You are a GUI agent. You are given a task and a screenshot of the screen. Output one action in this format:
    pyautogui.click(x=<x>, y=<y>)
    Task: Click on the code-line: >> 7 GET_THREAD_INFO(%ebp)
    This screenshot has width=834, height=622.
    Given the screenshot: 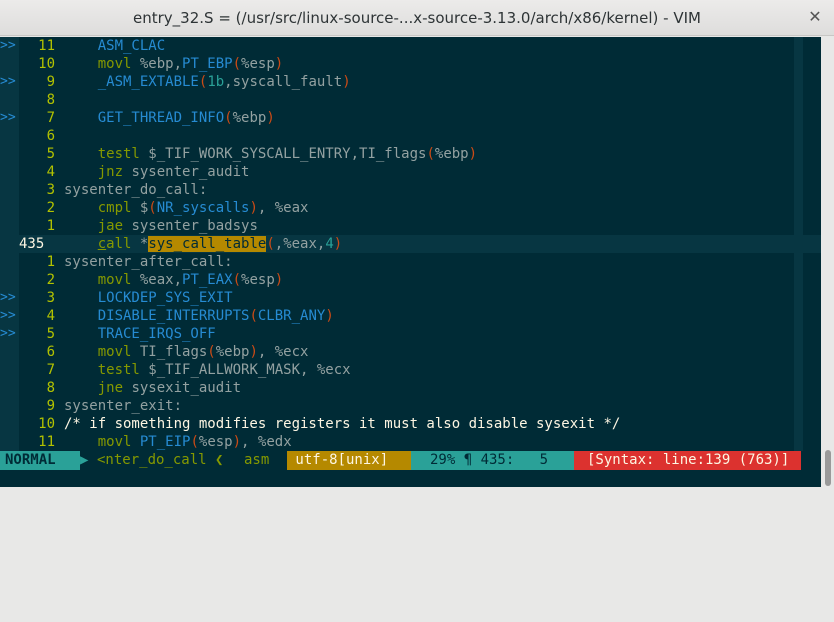 What is the action you would take?
    pyautogui.click(x=410, y=118)
    